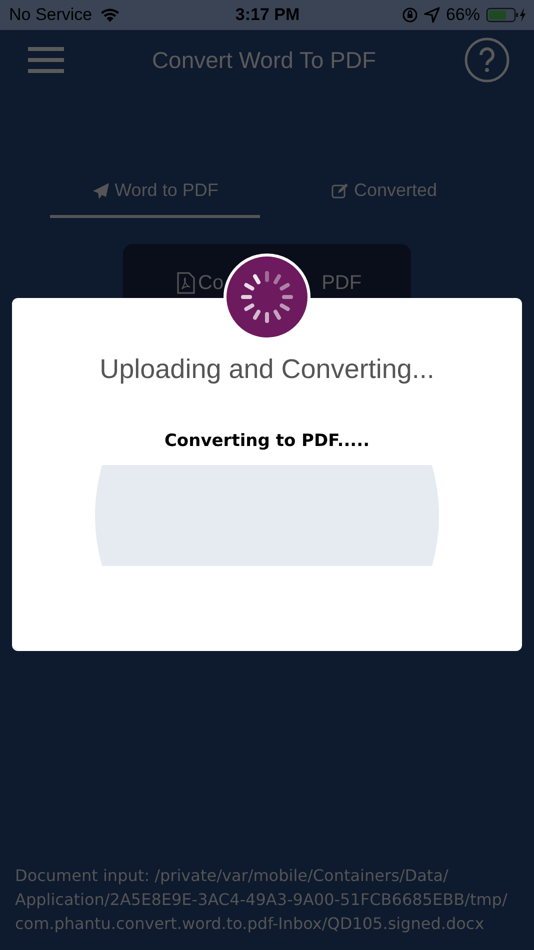  What do you see at coordinates (432, 15) in the screenshot?
I see `location-icon` at bounding box center [432, 15].